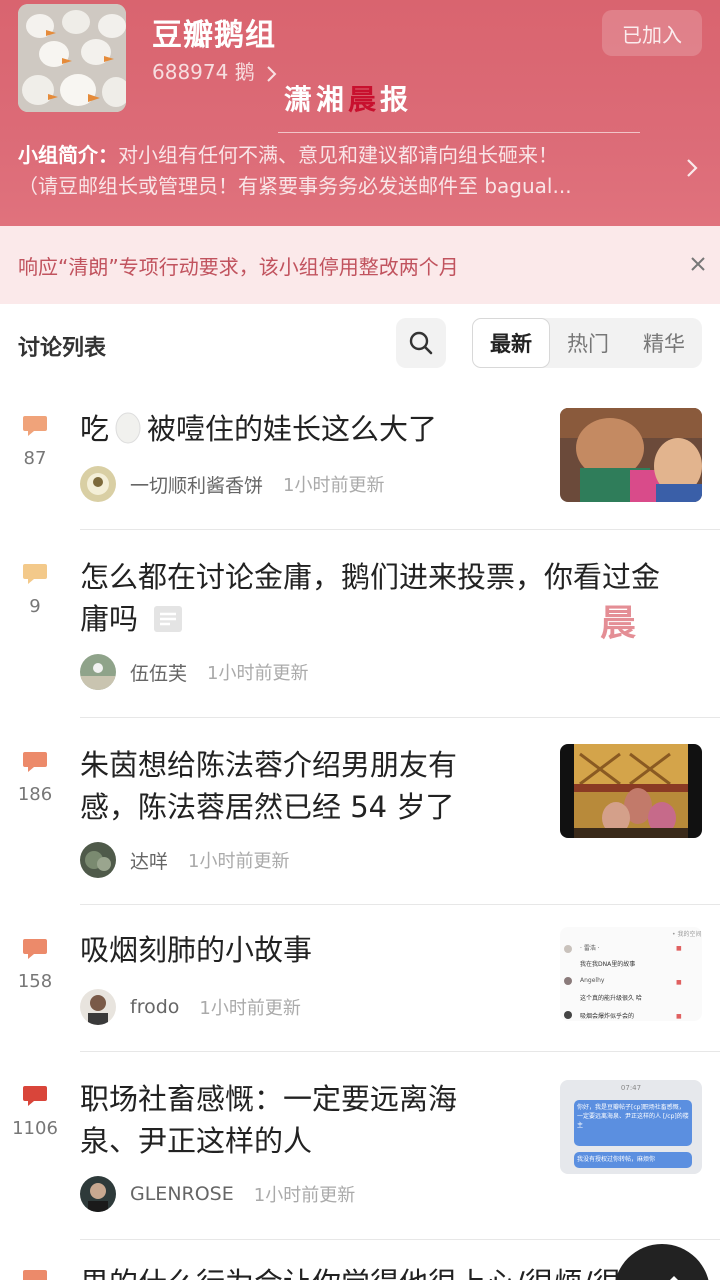  What do you see at coordinates (664, 343) in the screenshot?
I see `tab-featured: 精华` at bounding box center [664, 343].